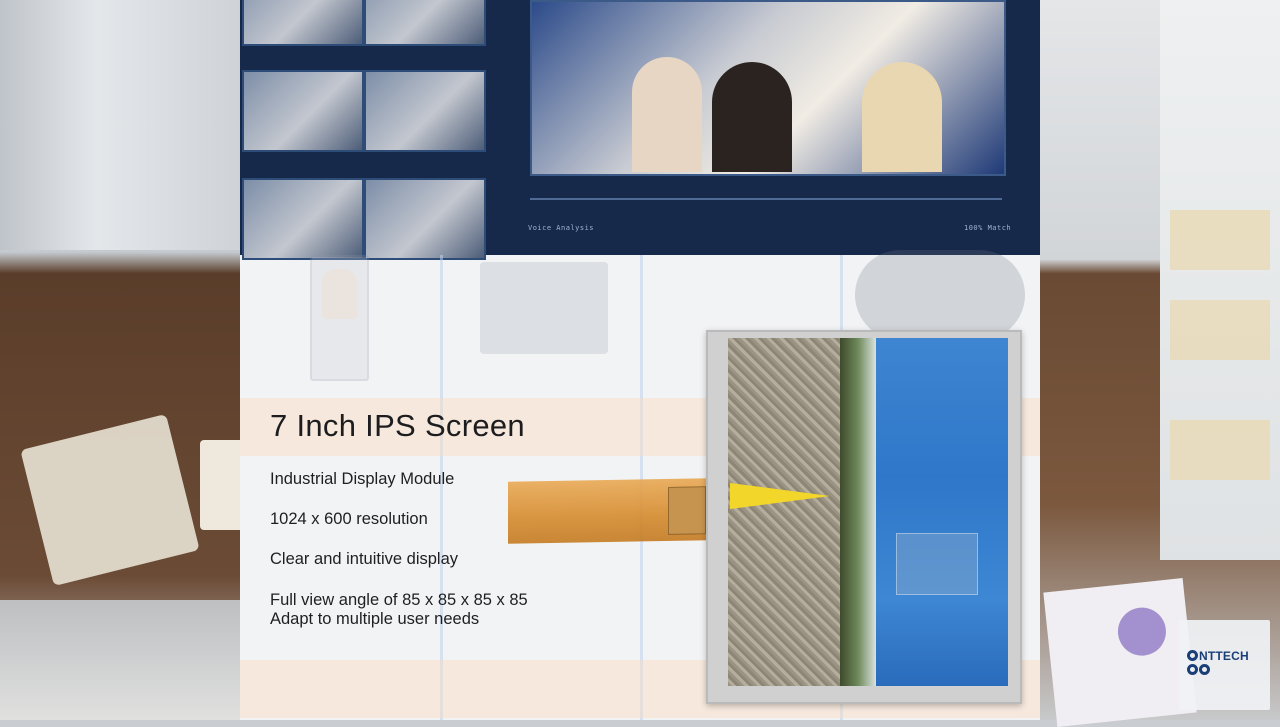 This screenshot has height=727, width=1280. What do you see at coordinates (988, 228) in the screenshot?
I see `caption-match: 100% Match` at bounding box center [988, 228].